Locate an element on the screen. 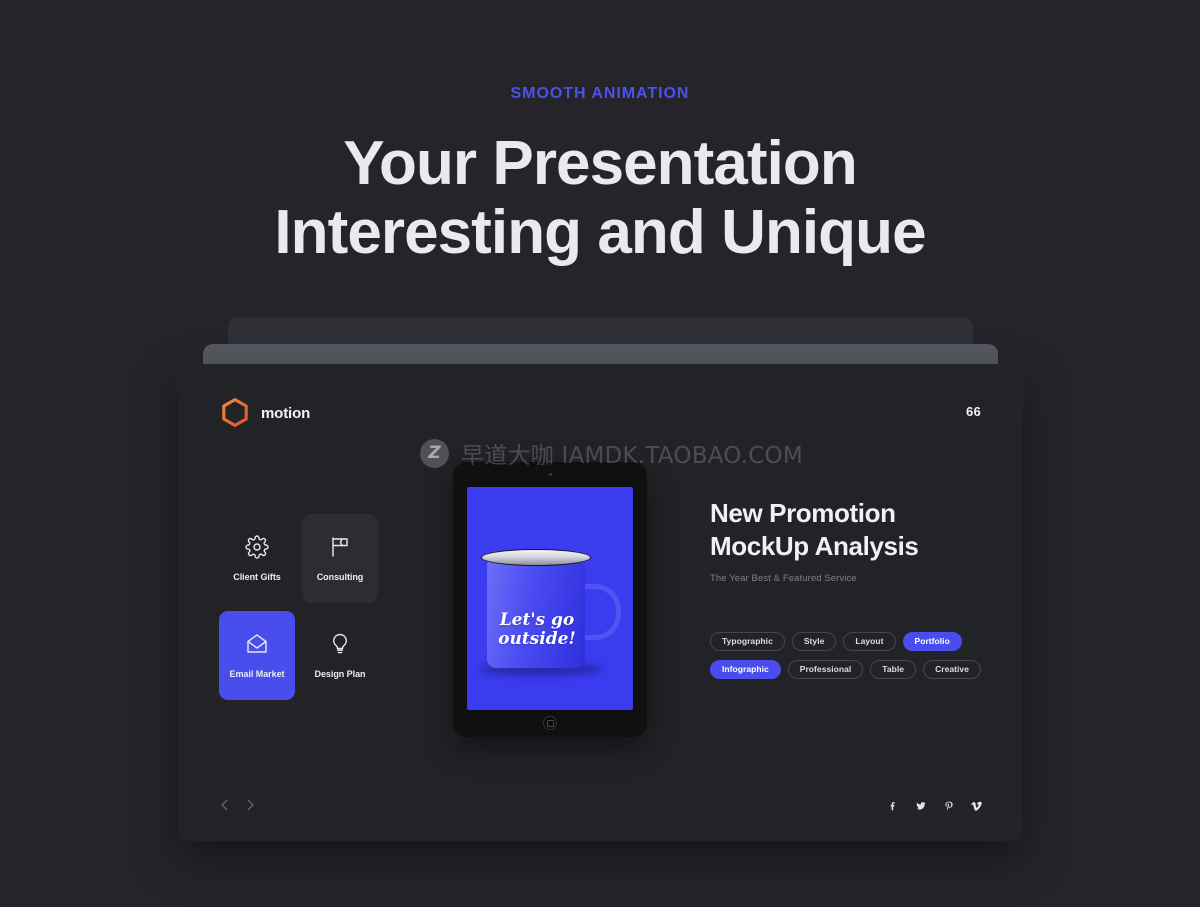 This screenshot has height=907, width=1200. envelope-icon is located at coordinates (257, 644).